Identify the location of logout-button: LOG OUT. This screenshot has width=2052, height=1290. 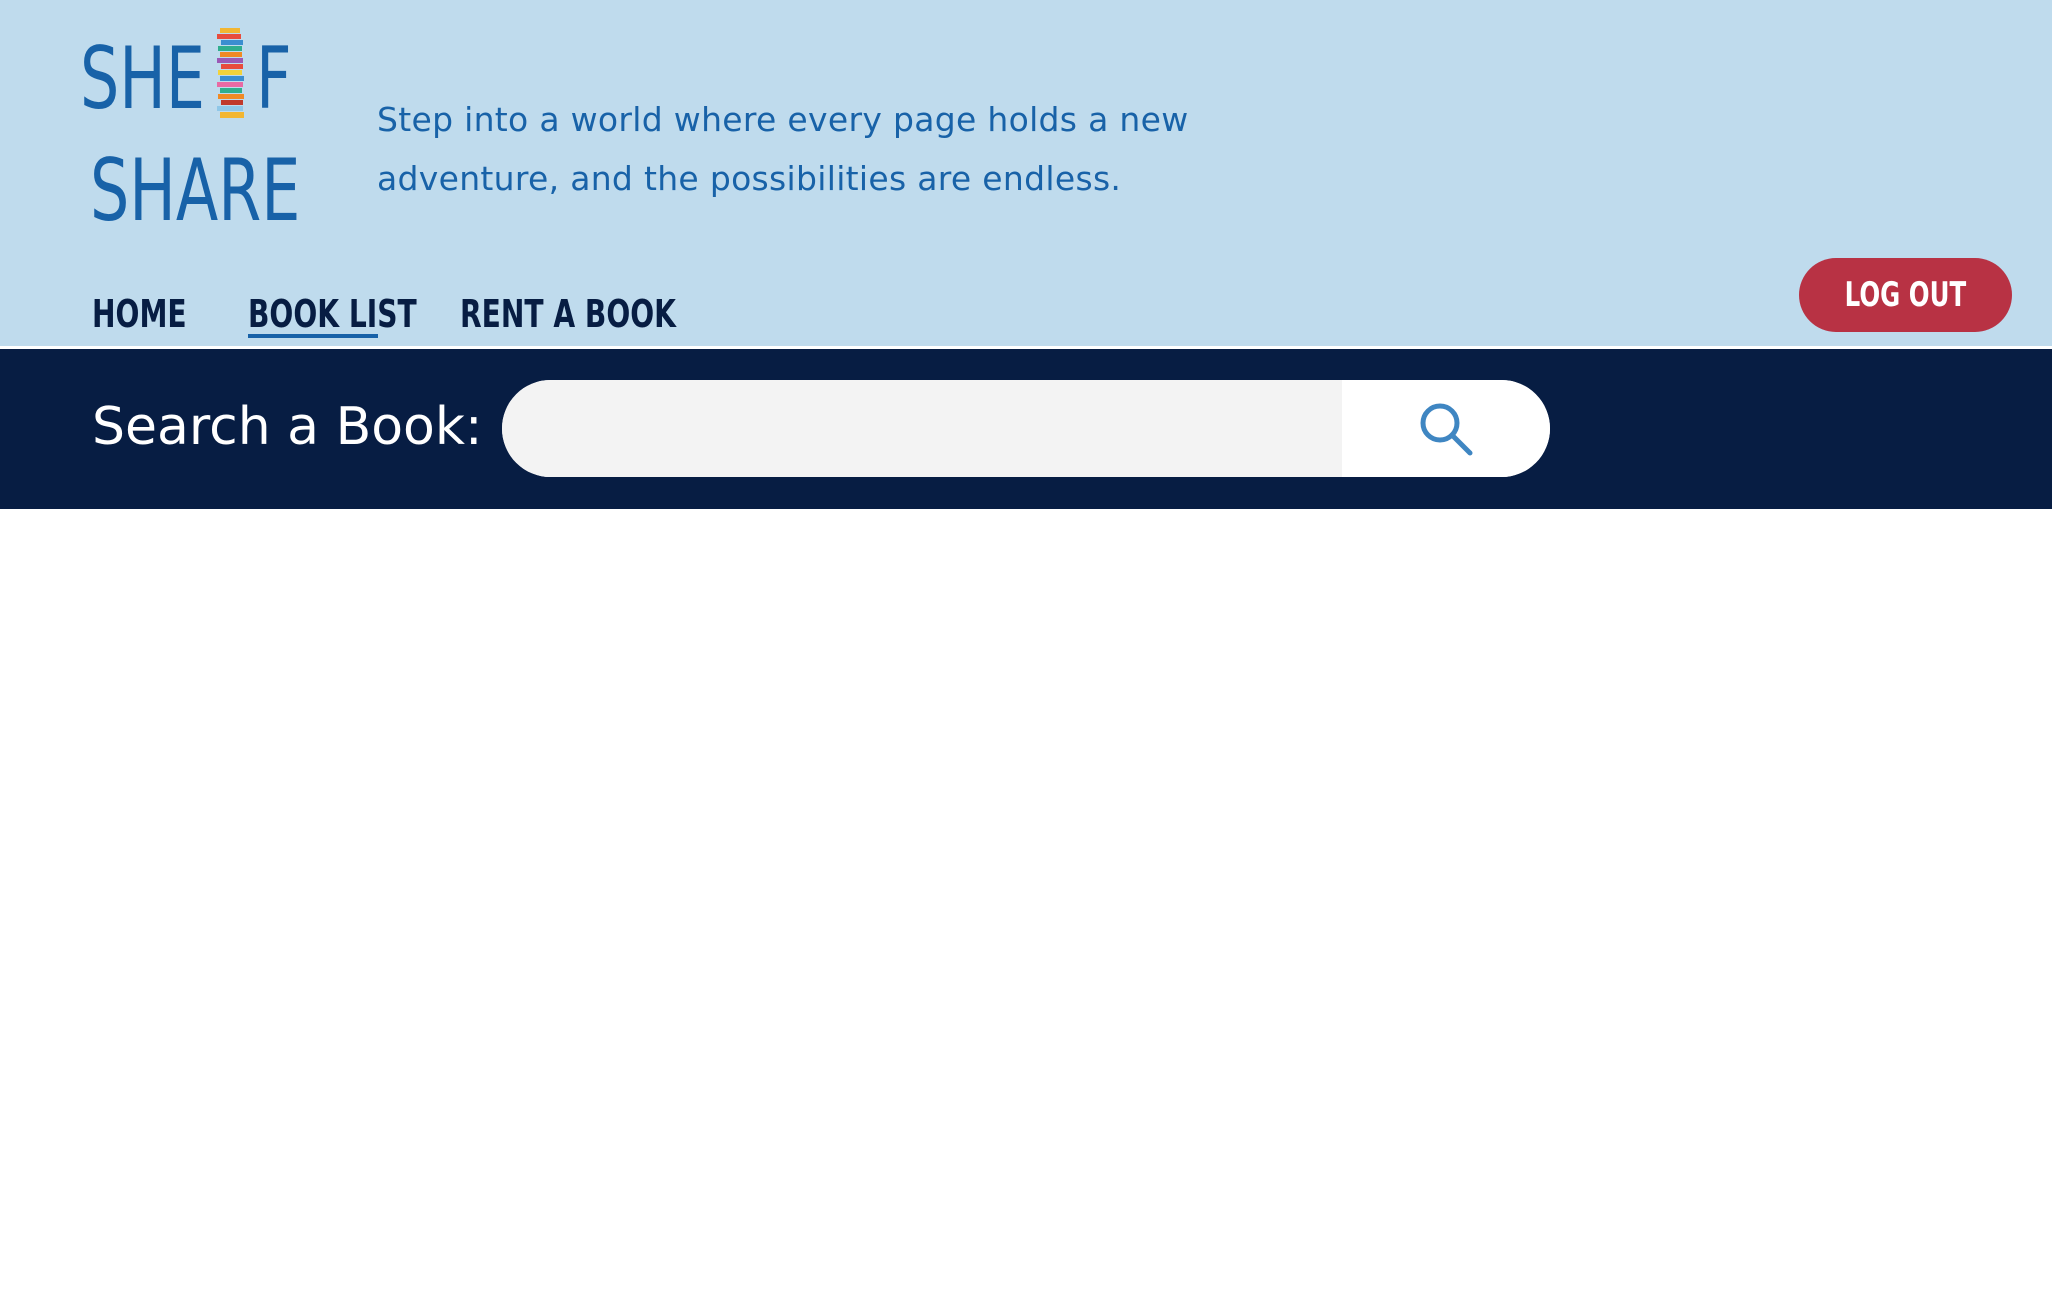
(1905, 295).